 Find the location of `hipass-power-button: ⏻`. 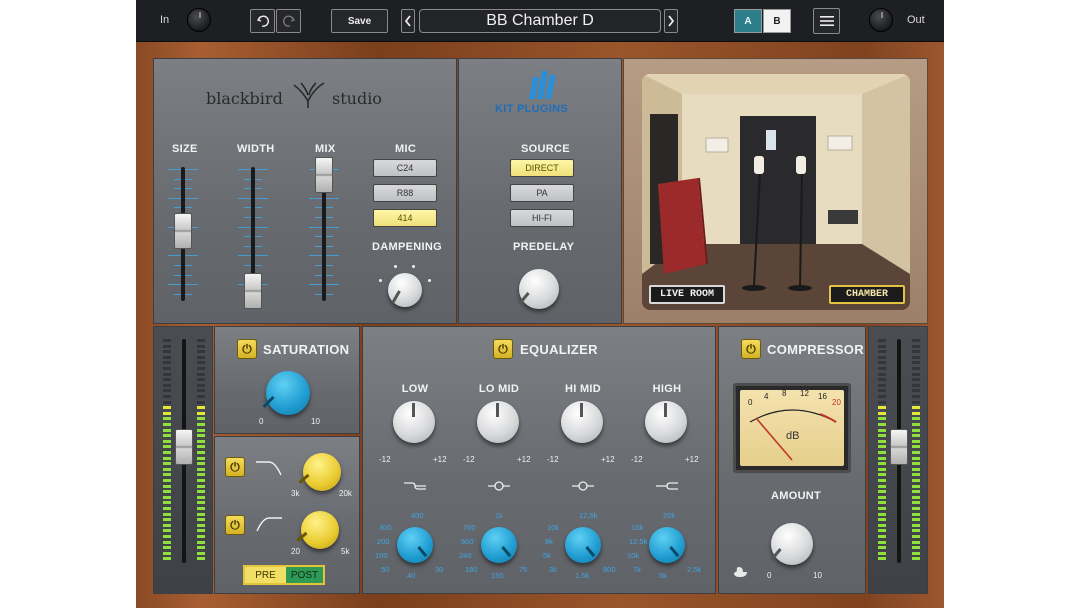

hipass-power-button: ⏻ is located at coordinates (235, 467).